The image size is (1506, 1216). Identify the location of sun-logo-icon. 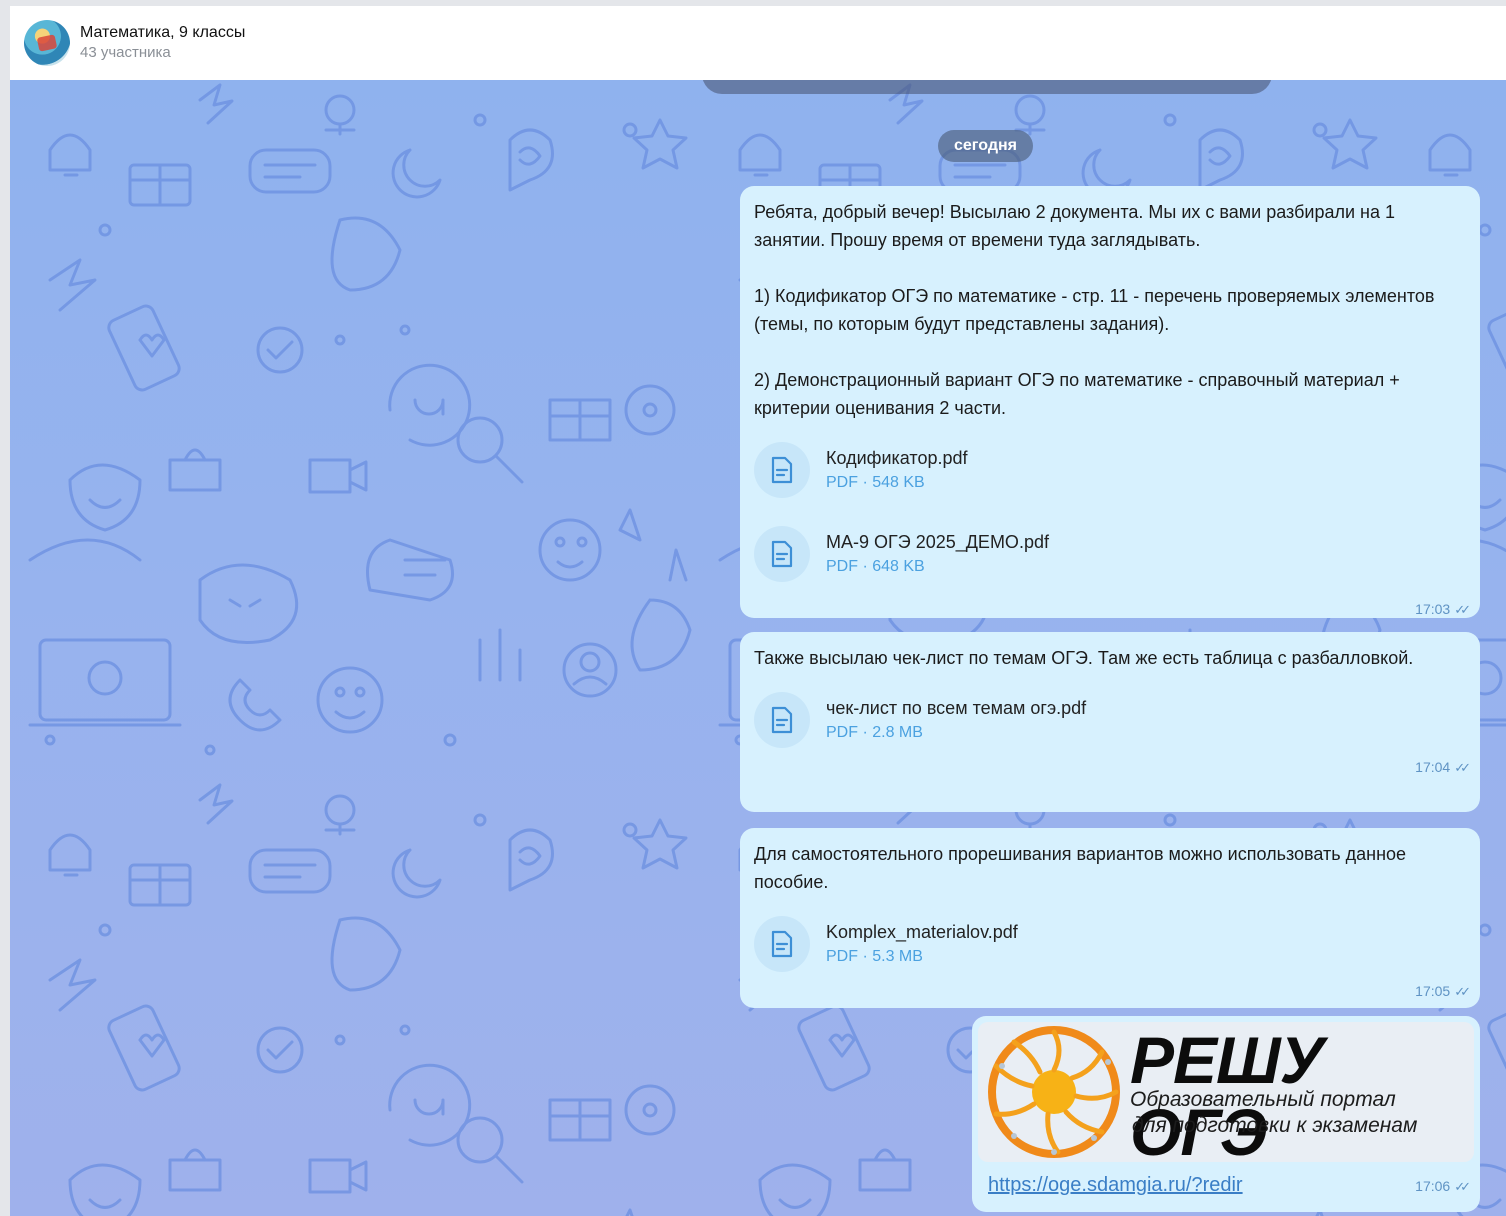
(1054, 1092).